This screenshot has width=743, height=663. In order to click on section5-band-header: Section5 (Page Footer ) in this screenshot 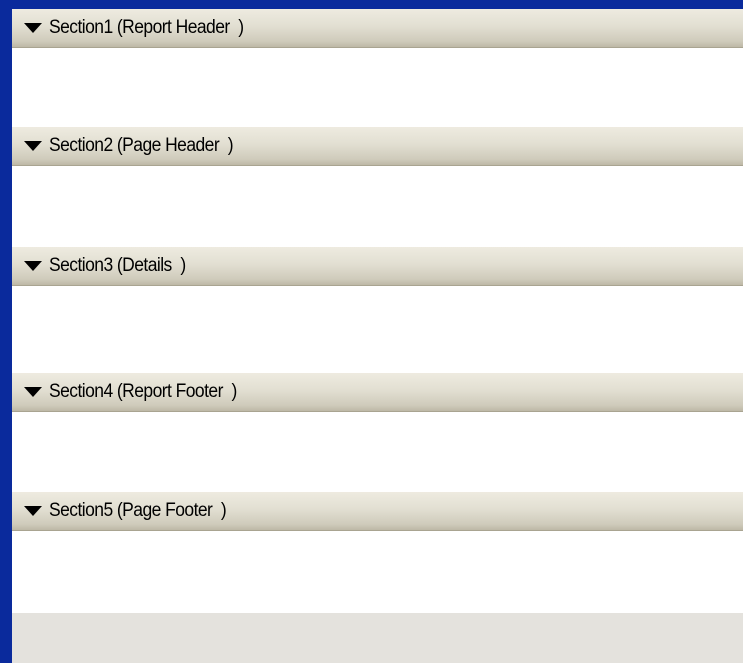, I will do `click(377, 511)`.